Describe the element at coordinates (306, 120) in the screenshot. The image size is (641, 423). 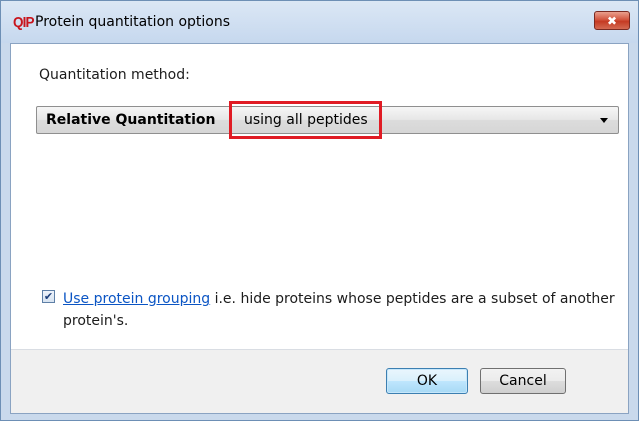
I see `quantitation-method-selected-rest: using all peptides` at that location.